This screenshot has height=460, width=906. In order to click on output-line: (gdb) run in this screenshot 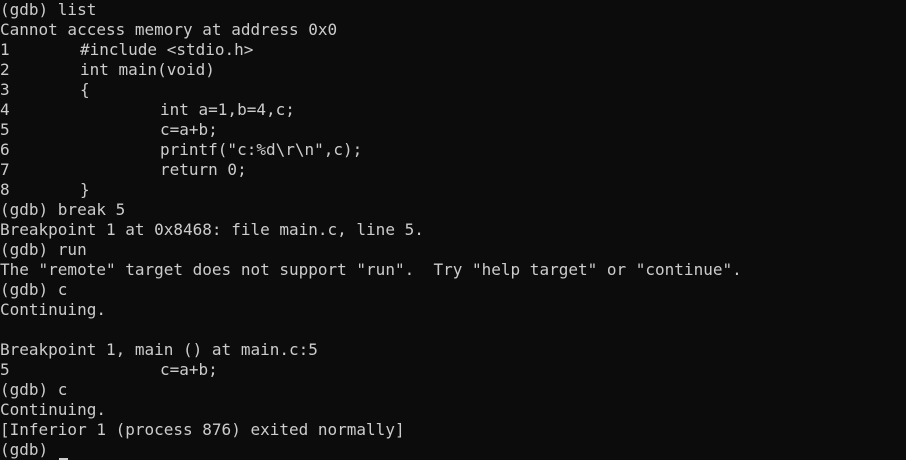, I will do `click(453, 250)`.